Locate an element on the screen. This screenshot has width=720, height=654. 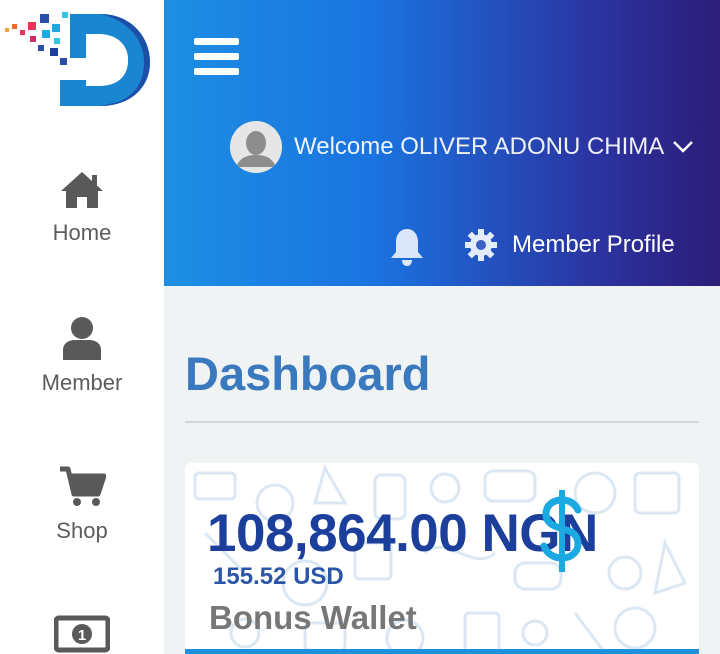
cart-icon is located at coordinates (83, 486).